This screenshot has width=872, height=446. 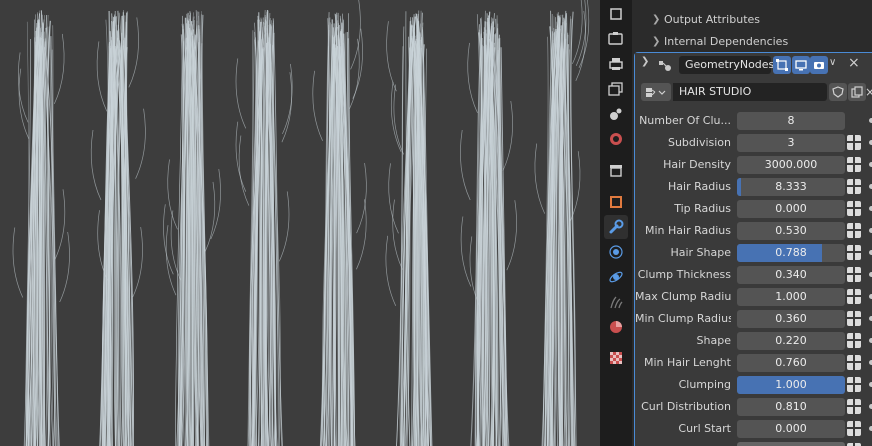 What do you see at coordinates (684, 274) in the screenshot?
I see `param-label: Clump Thickness` at bounding box center [684, 274].